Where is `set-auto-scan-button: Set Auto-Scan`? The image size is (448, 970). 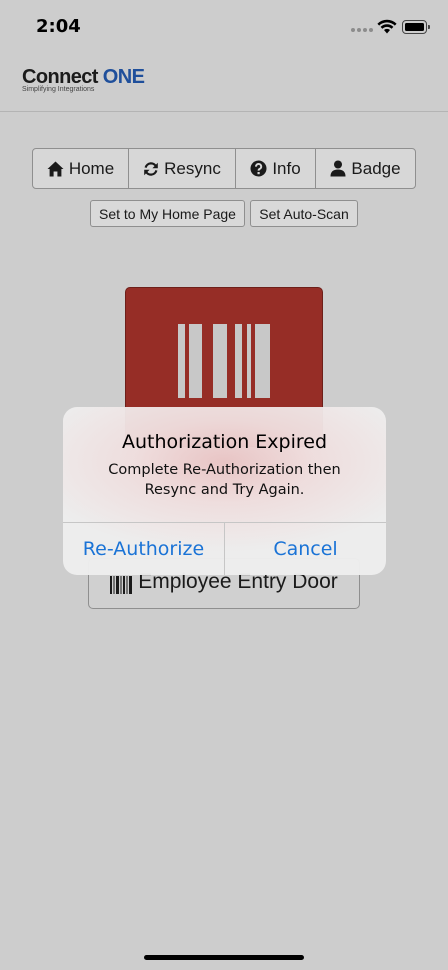
set-auto-scan-button: Set Auto-Scan is located at coordinates (304, 213).